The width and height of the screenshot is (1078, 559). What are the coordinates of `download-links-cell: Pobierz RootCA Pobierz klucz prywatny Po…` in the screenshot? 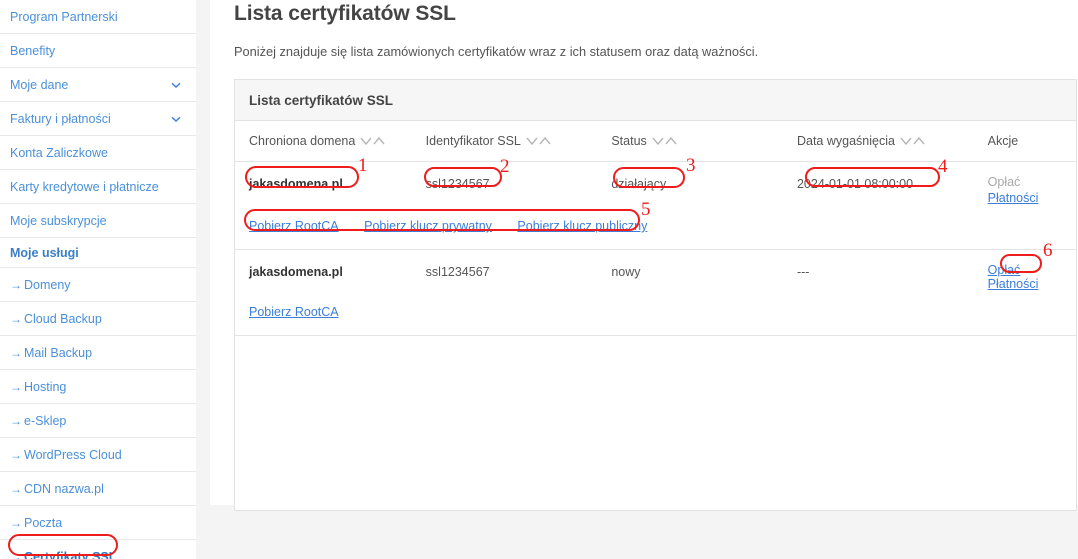 It's located at (655, 227).